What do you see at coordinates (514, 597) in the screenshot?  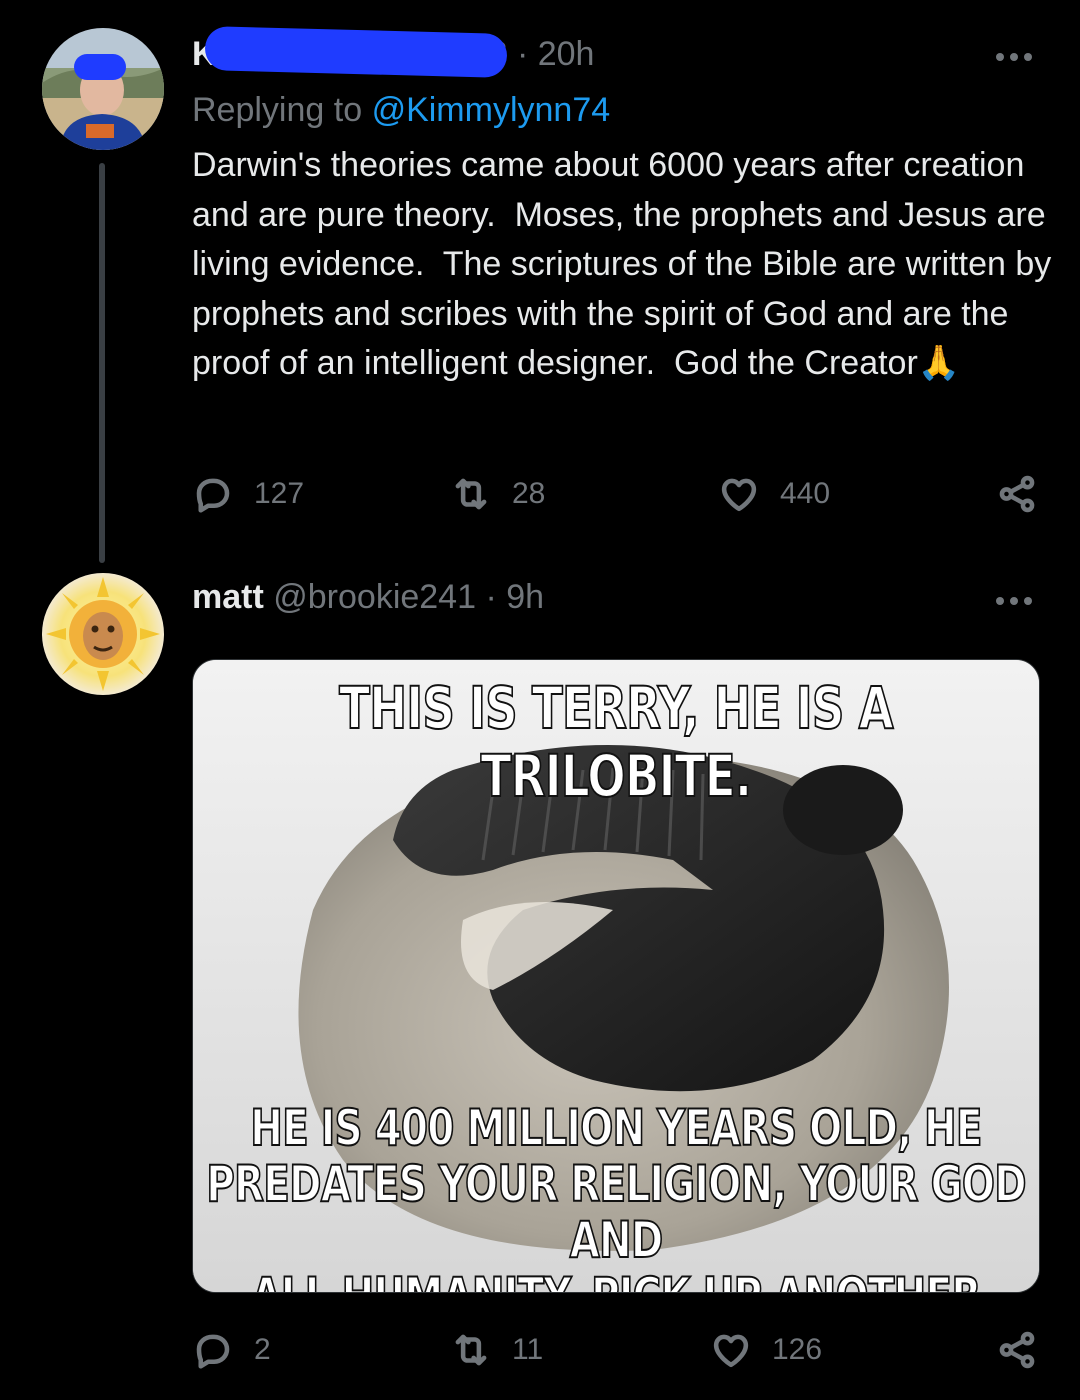 I see `timestamp: · 9h` at bounding box center [514, 597].